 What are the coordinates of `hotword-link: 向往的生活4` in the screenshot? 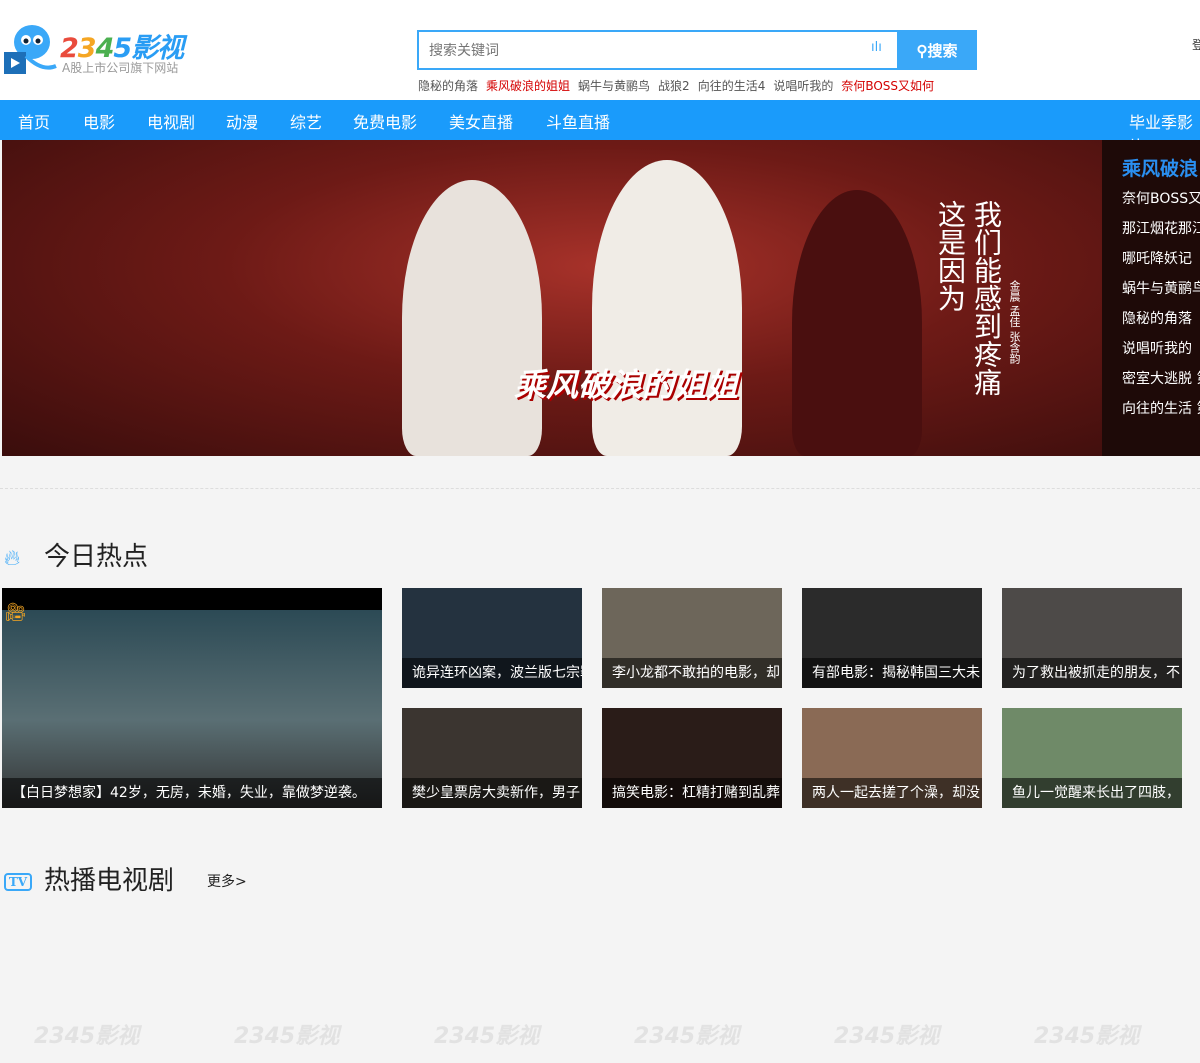 It's located at (732, 86).